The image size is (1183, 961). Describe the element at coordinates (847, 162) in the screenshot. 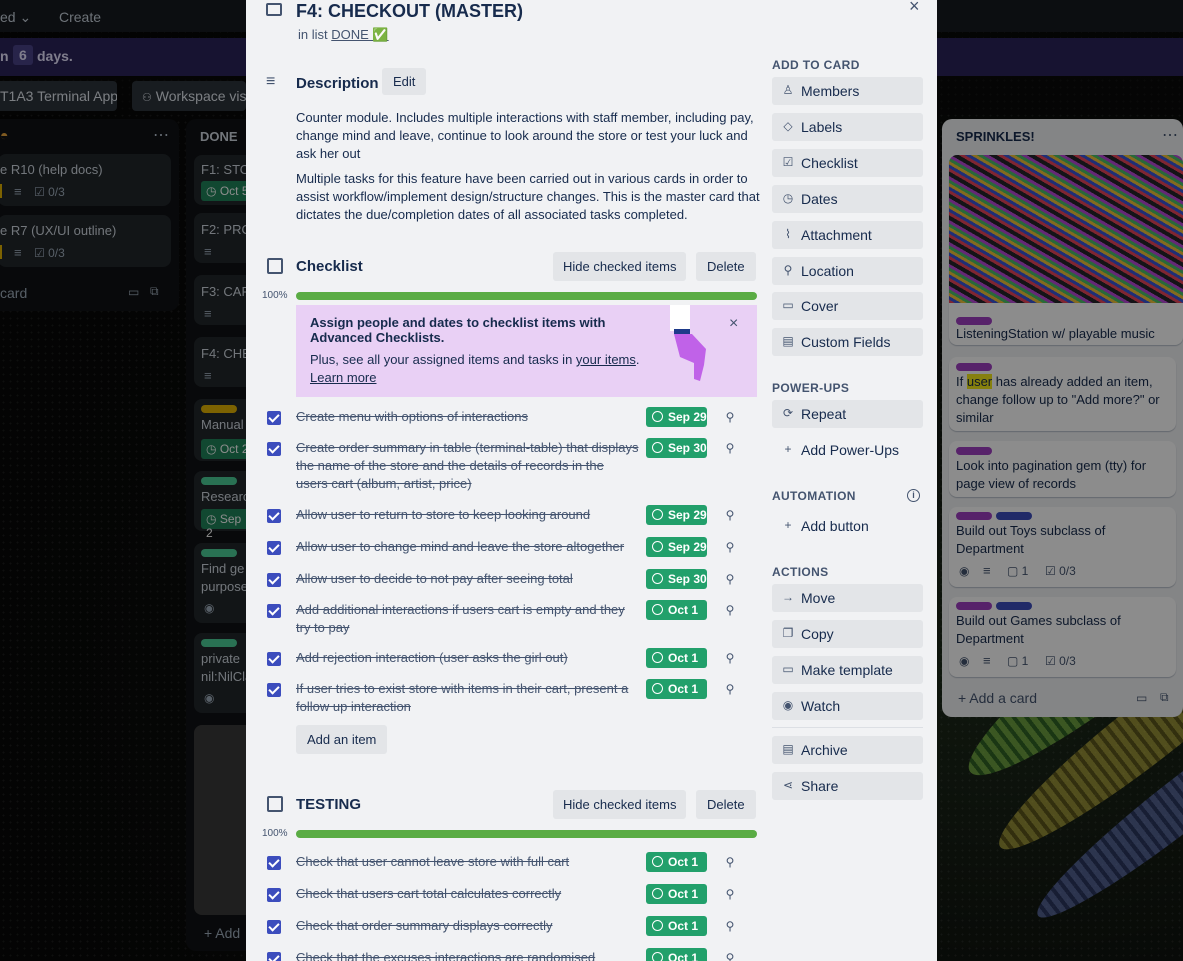

I see `checklist-button: ☑ Checklist` at that location.